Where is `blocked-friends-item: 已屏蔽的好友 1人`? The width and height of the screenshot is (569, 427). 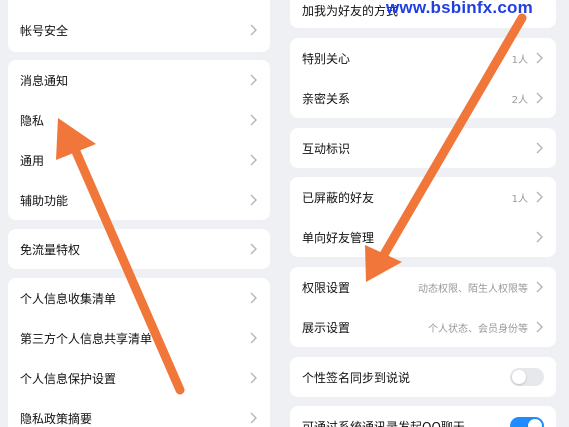 blocked-friends-item: 已屏蔽的好友 1人 is located at coordinates (423, 197).